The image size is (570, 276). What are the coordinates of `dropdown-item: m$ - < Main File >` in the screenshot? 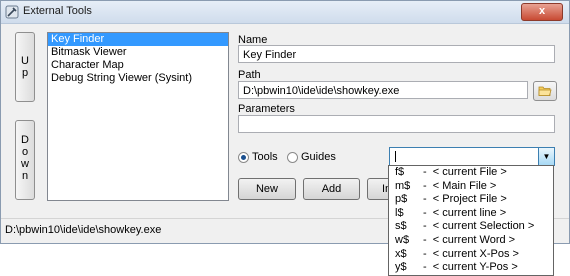 It's located at (471, 187).